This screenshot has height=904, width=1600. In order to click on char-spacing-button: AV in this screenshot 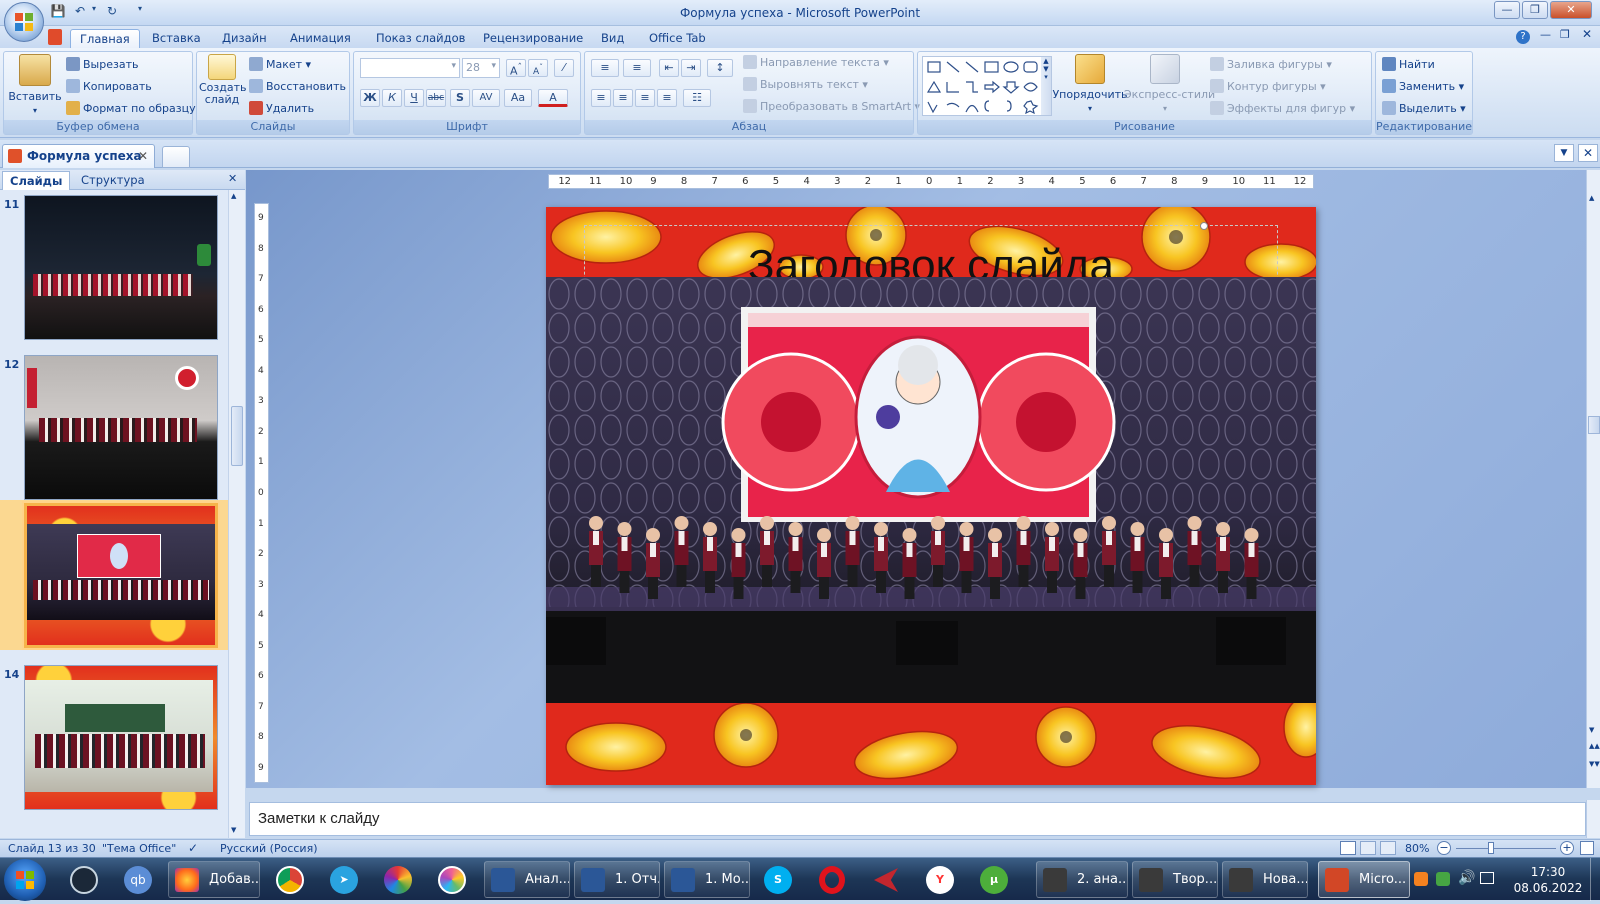, I will do `click(486, 98)`.